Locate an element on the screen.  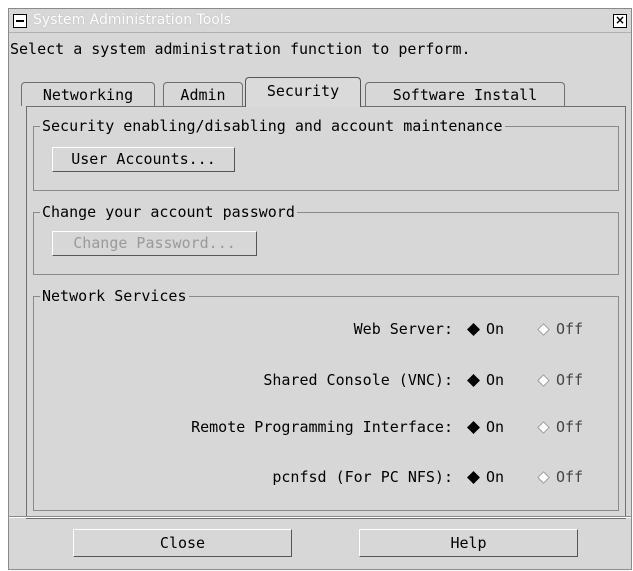
rpi-off-radio: Off is located at coordinates (560, 427).